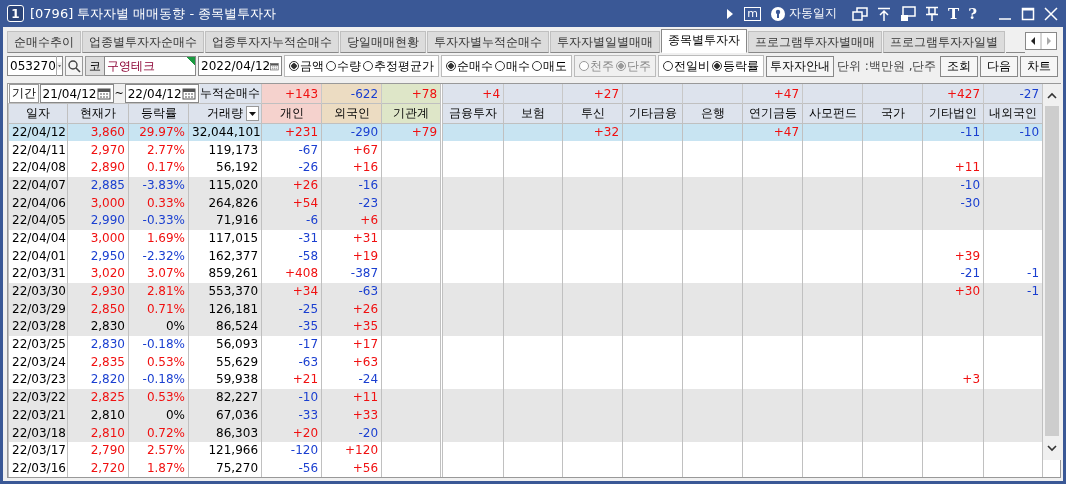 The image size is (1066, 484). What do you see at coordinates (753, 13) in the screenshot?
I see `memo-button: m` at bounding box center [753, 13].